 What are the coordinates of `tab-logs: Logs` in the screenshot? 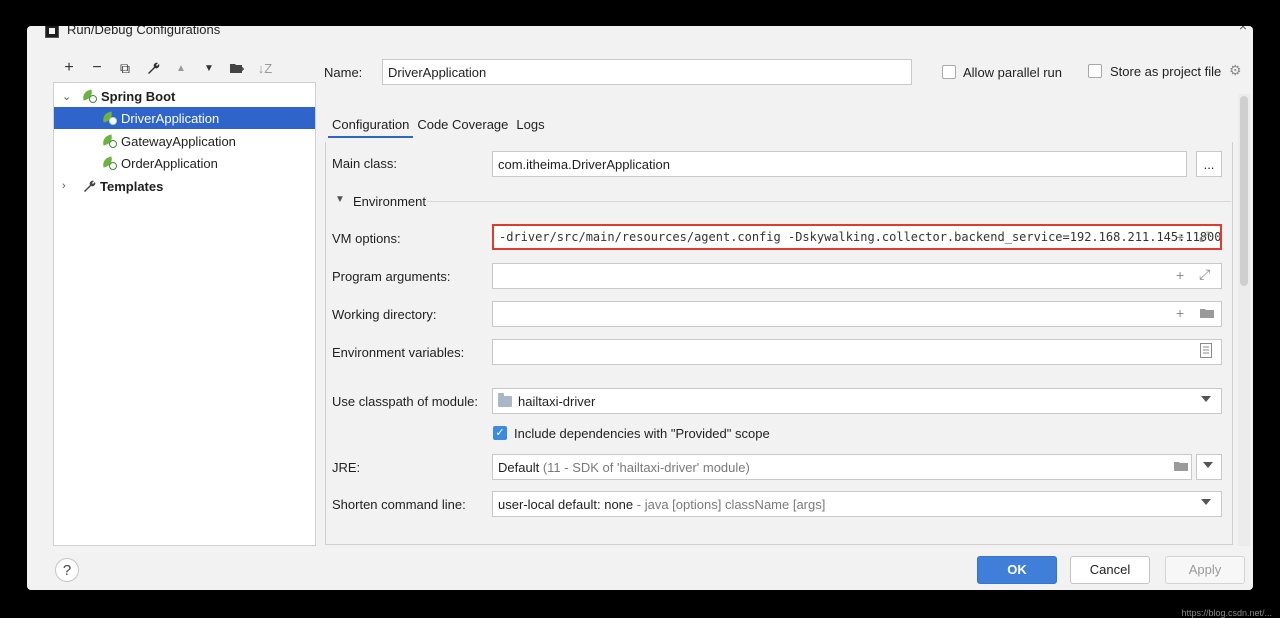 It's located at (530, 125).